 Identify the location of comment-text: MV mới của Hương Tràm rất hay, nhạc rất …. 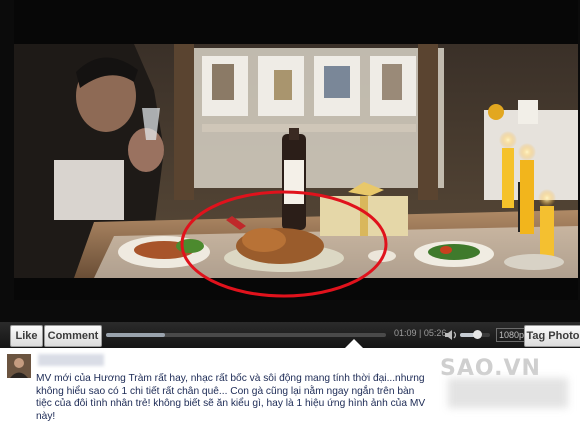
(231, 397).